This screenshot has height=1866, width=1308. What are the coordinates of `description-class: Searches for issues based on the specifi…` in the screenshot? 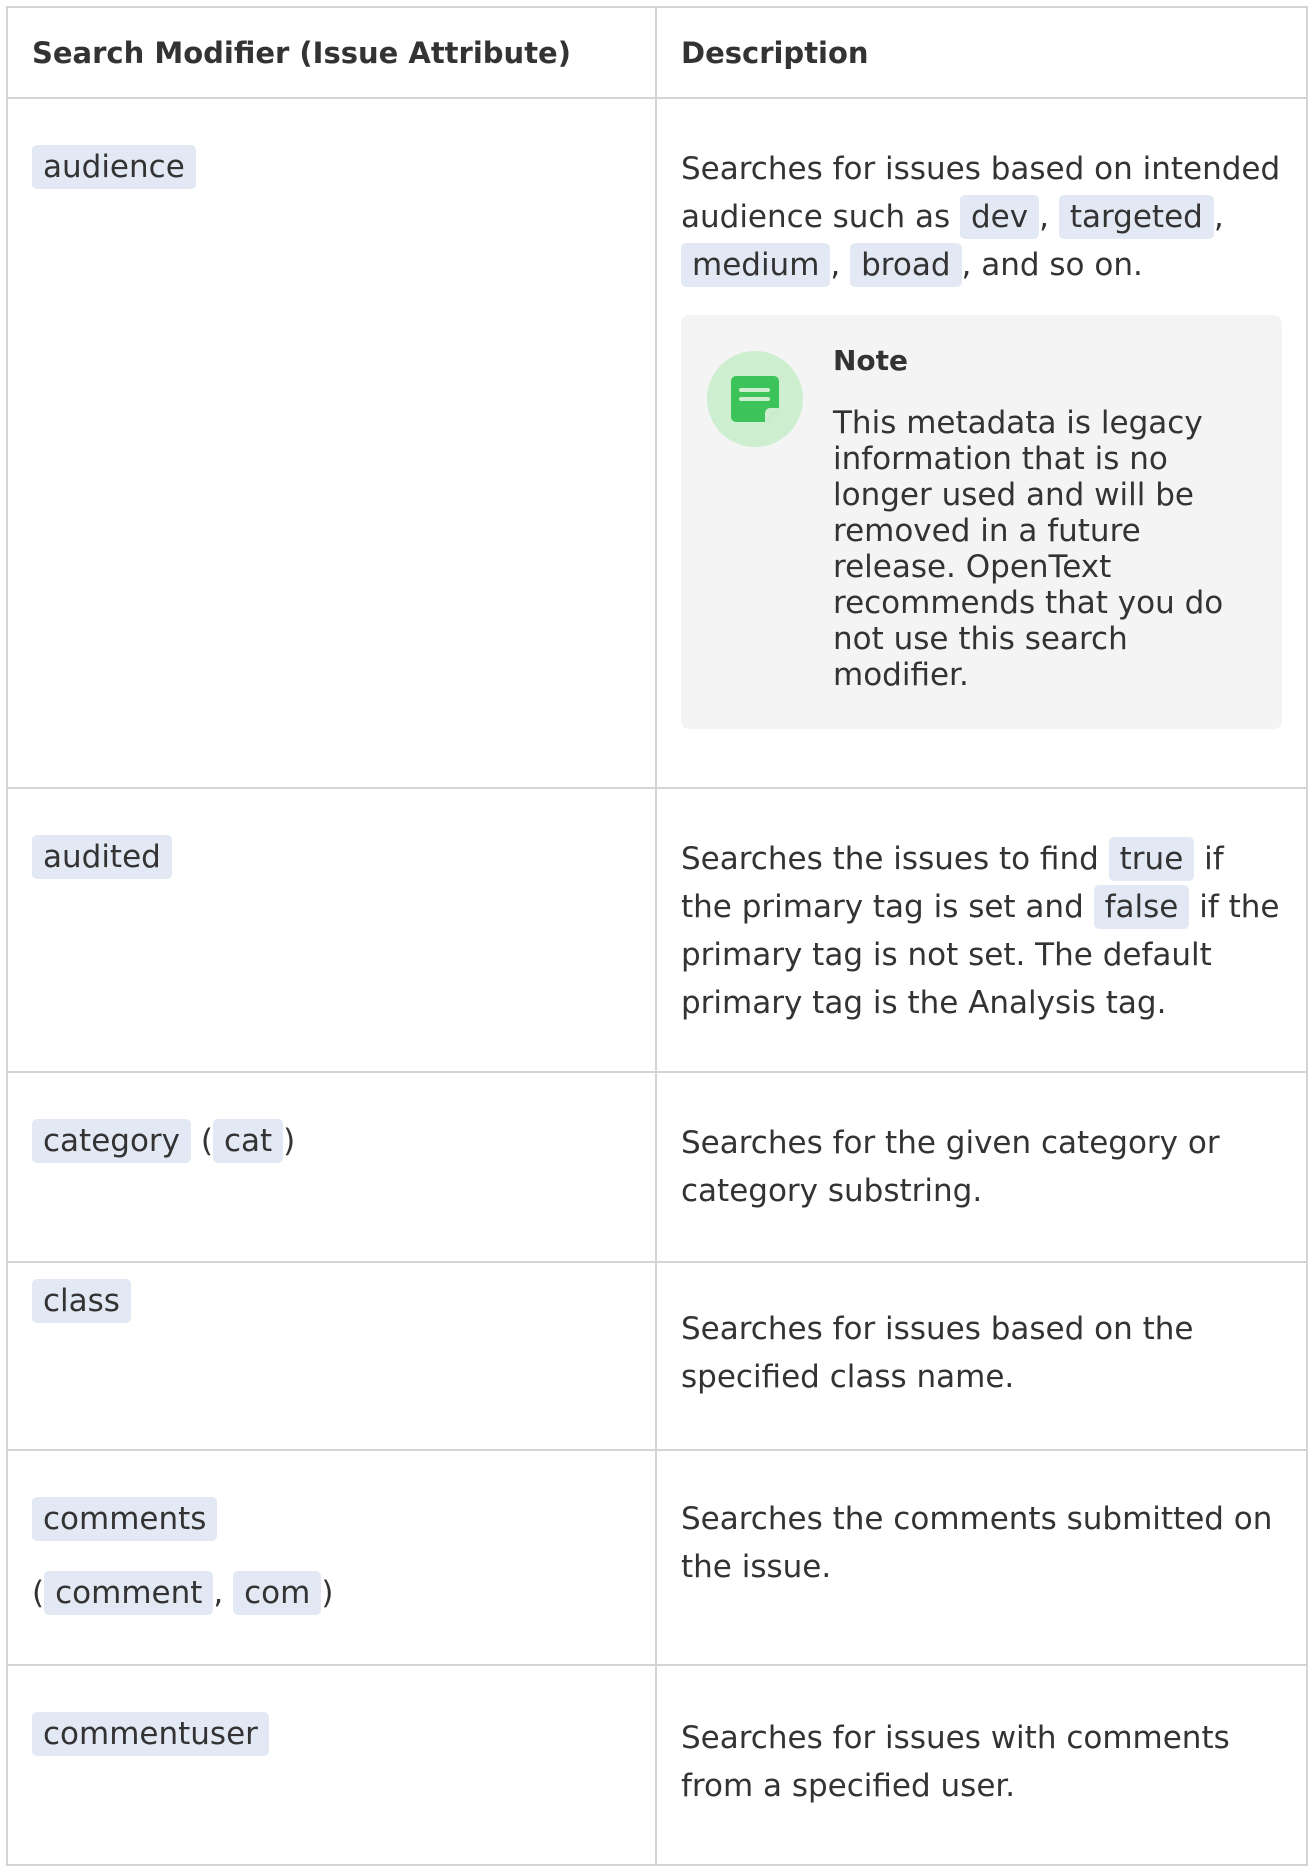 It's located at (937, 1353).